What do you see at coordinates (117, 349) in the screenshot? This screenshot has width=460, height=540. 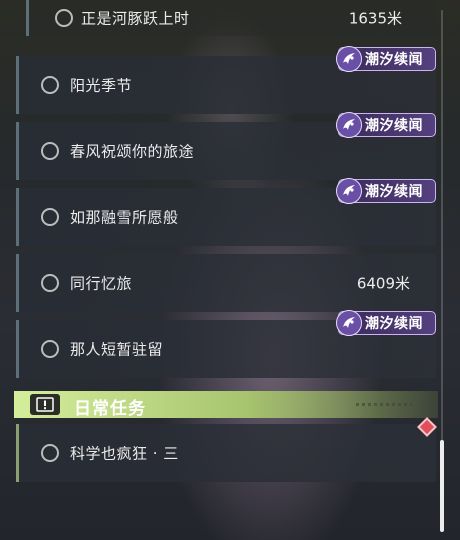 I see `quest-name: 那人短暂驻留` at bounding box center [117, 349].